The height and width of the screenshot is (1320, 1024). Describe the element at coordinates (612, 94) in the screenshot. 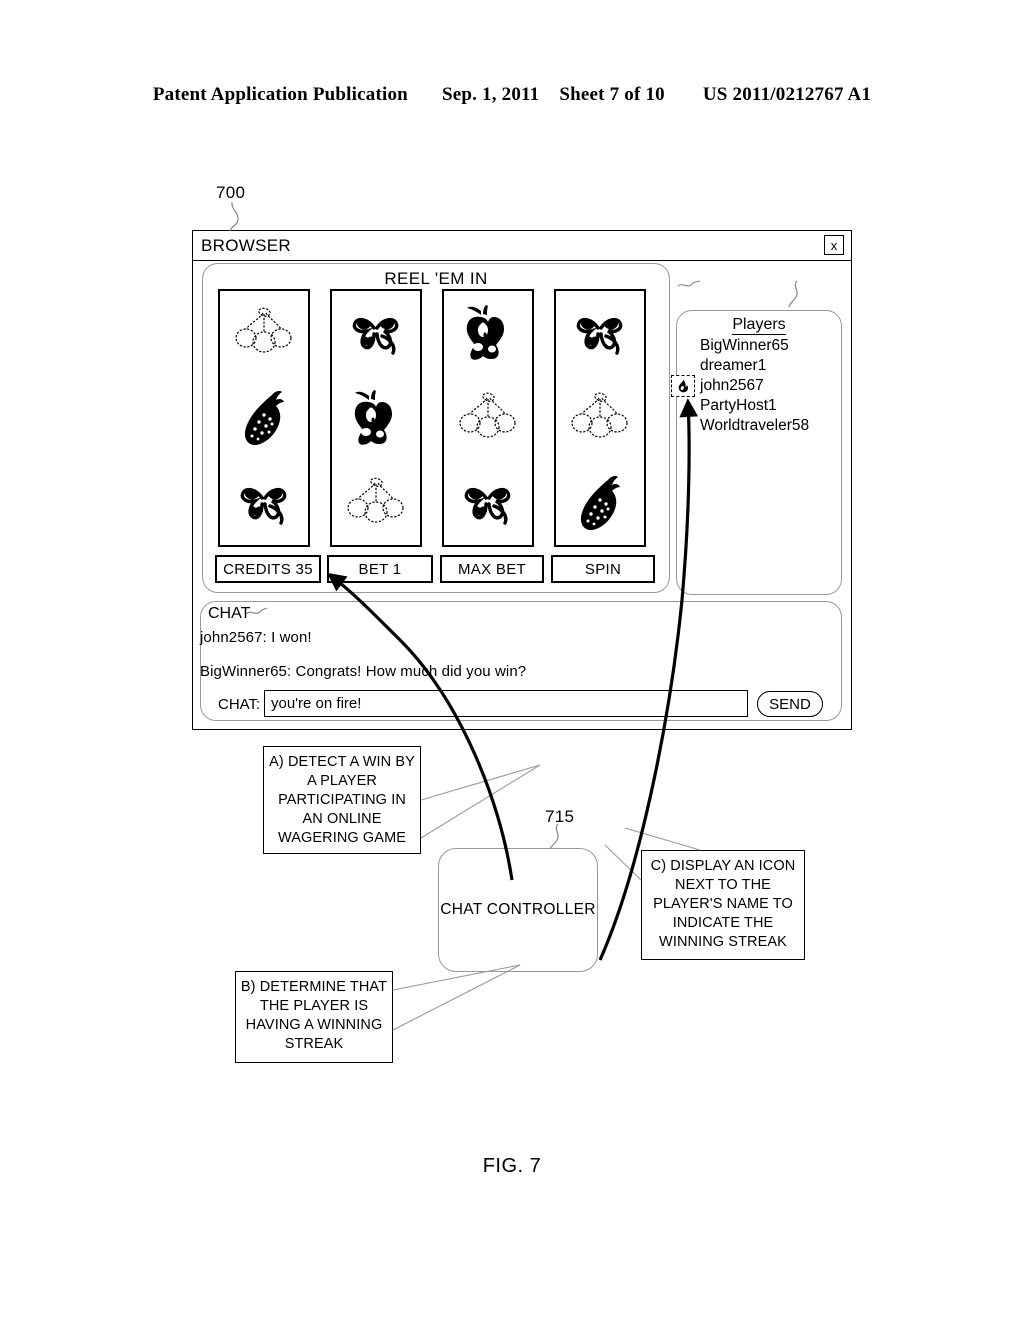

I see `sheet-number: Sheet 7 of 10` at that location.